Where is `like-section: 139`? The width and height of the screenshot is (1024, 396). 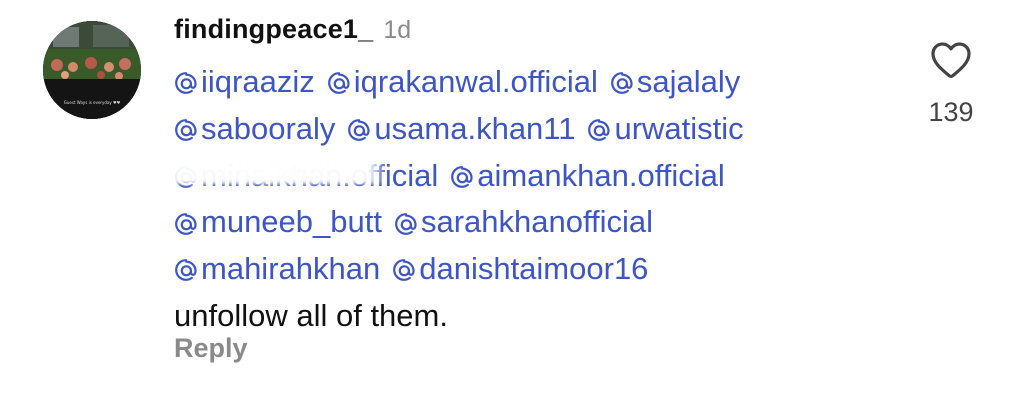 like-section: 139 is located at coordinates (951, 84).